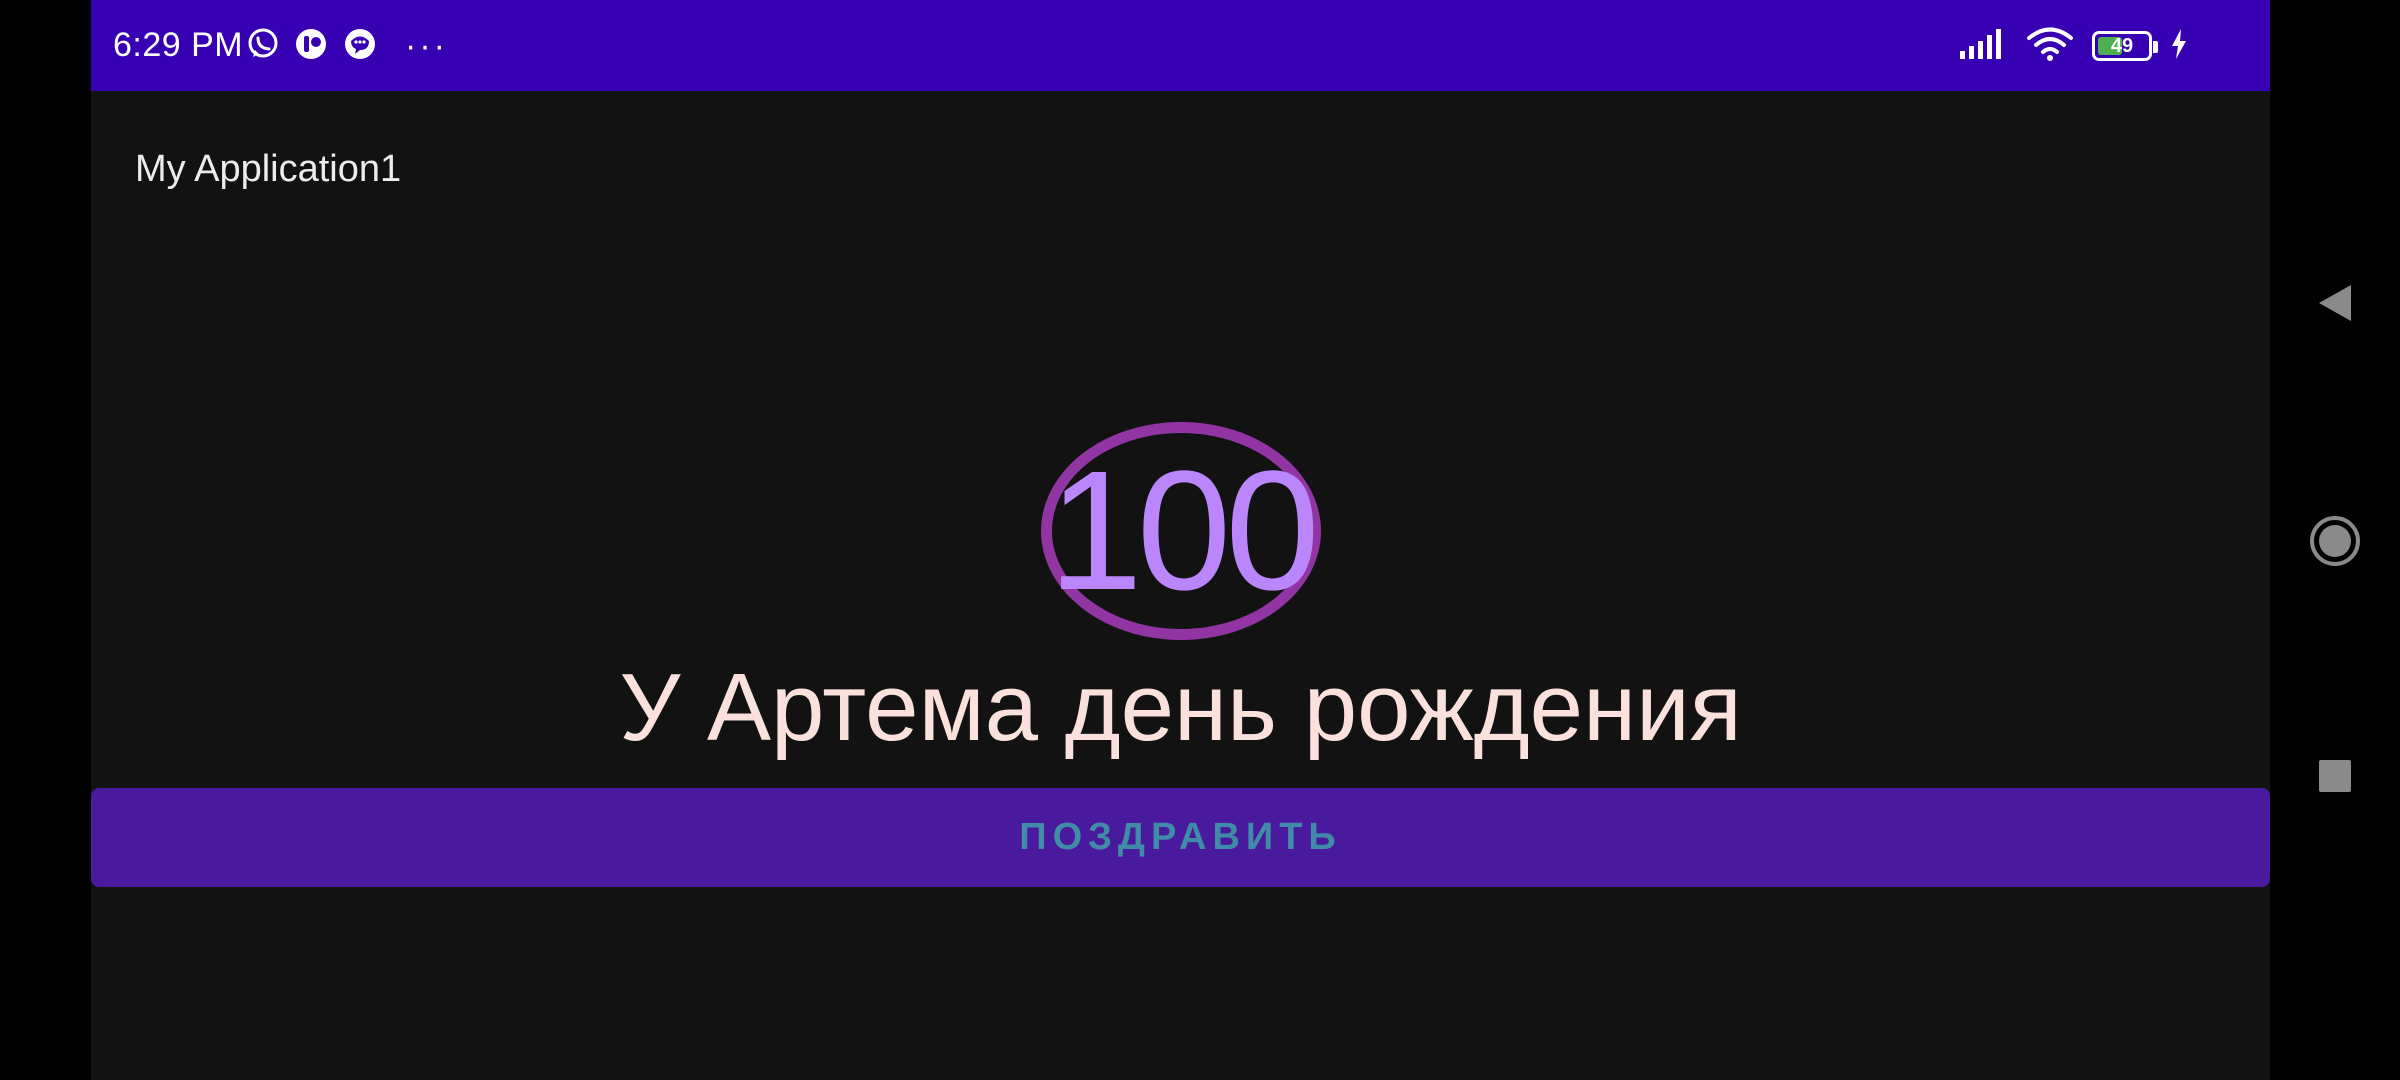 This screenshot has height=1080, width=2400. Describe the element at coordinates (2179, 46) in the screenshot. I see `charging-icon` at that location.